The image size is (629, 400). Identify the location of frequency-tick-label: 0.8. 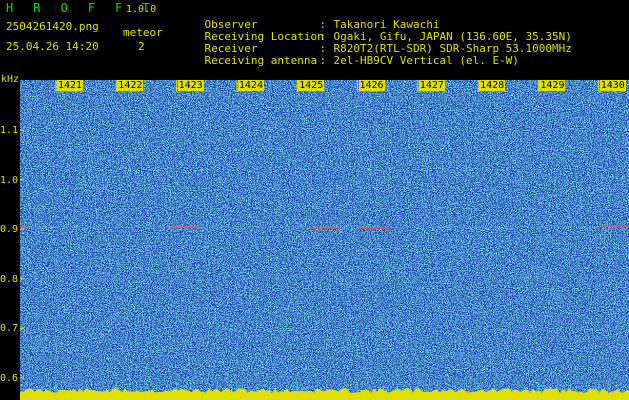
(9, 279).